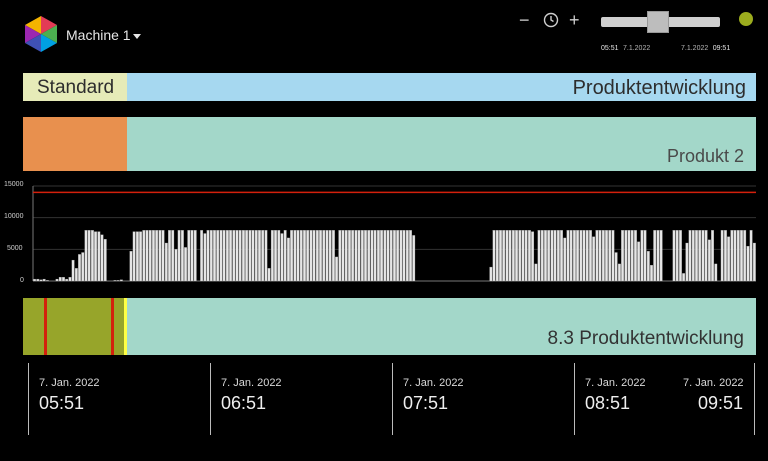 This screenshot has width=768, height=461. I want to click on axis-tick: 7. Jan. 2022 06:51, so click(295, 399).